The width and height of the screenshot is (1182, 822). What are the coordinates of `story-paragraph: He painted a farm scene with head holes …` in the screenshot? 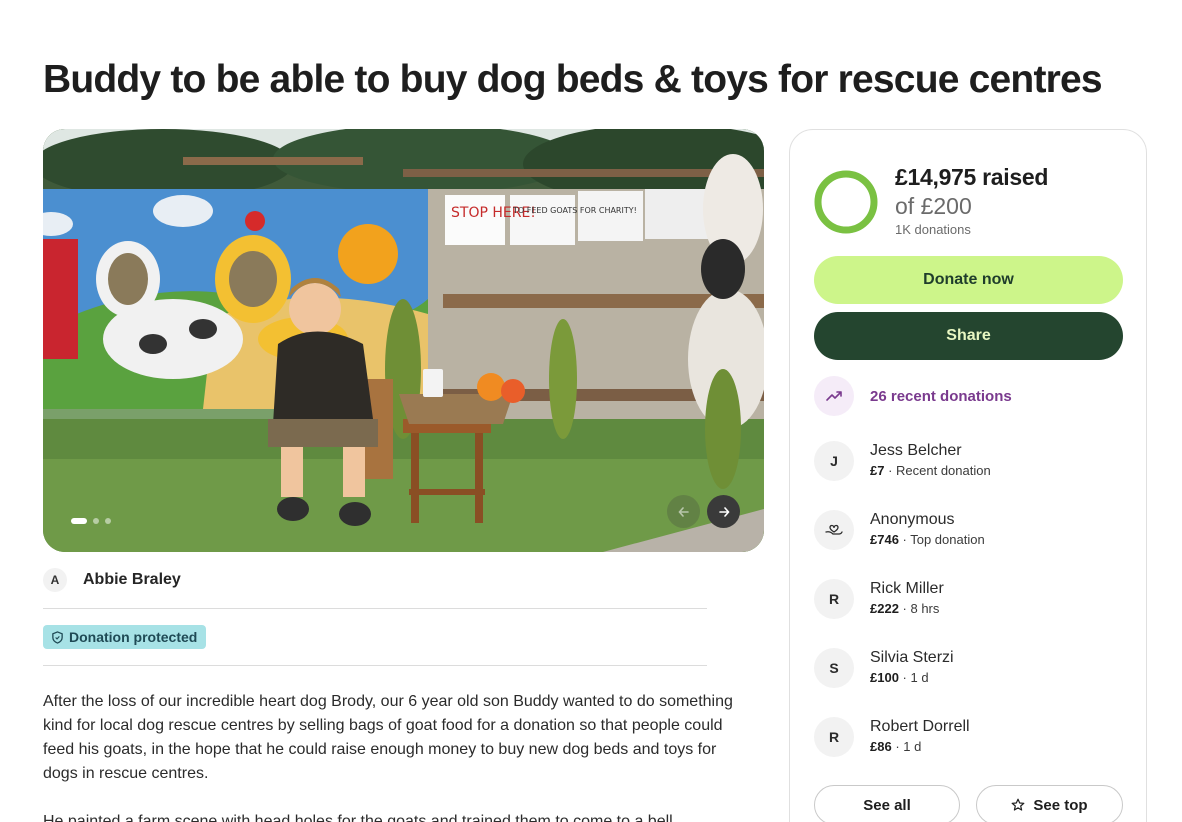 It's located at (358, 817).